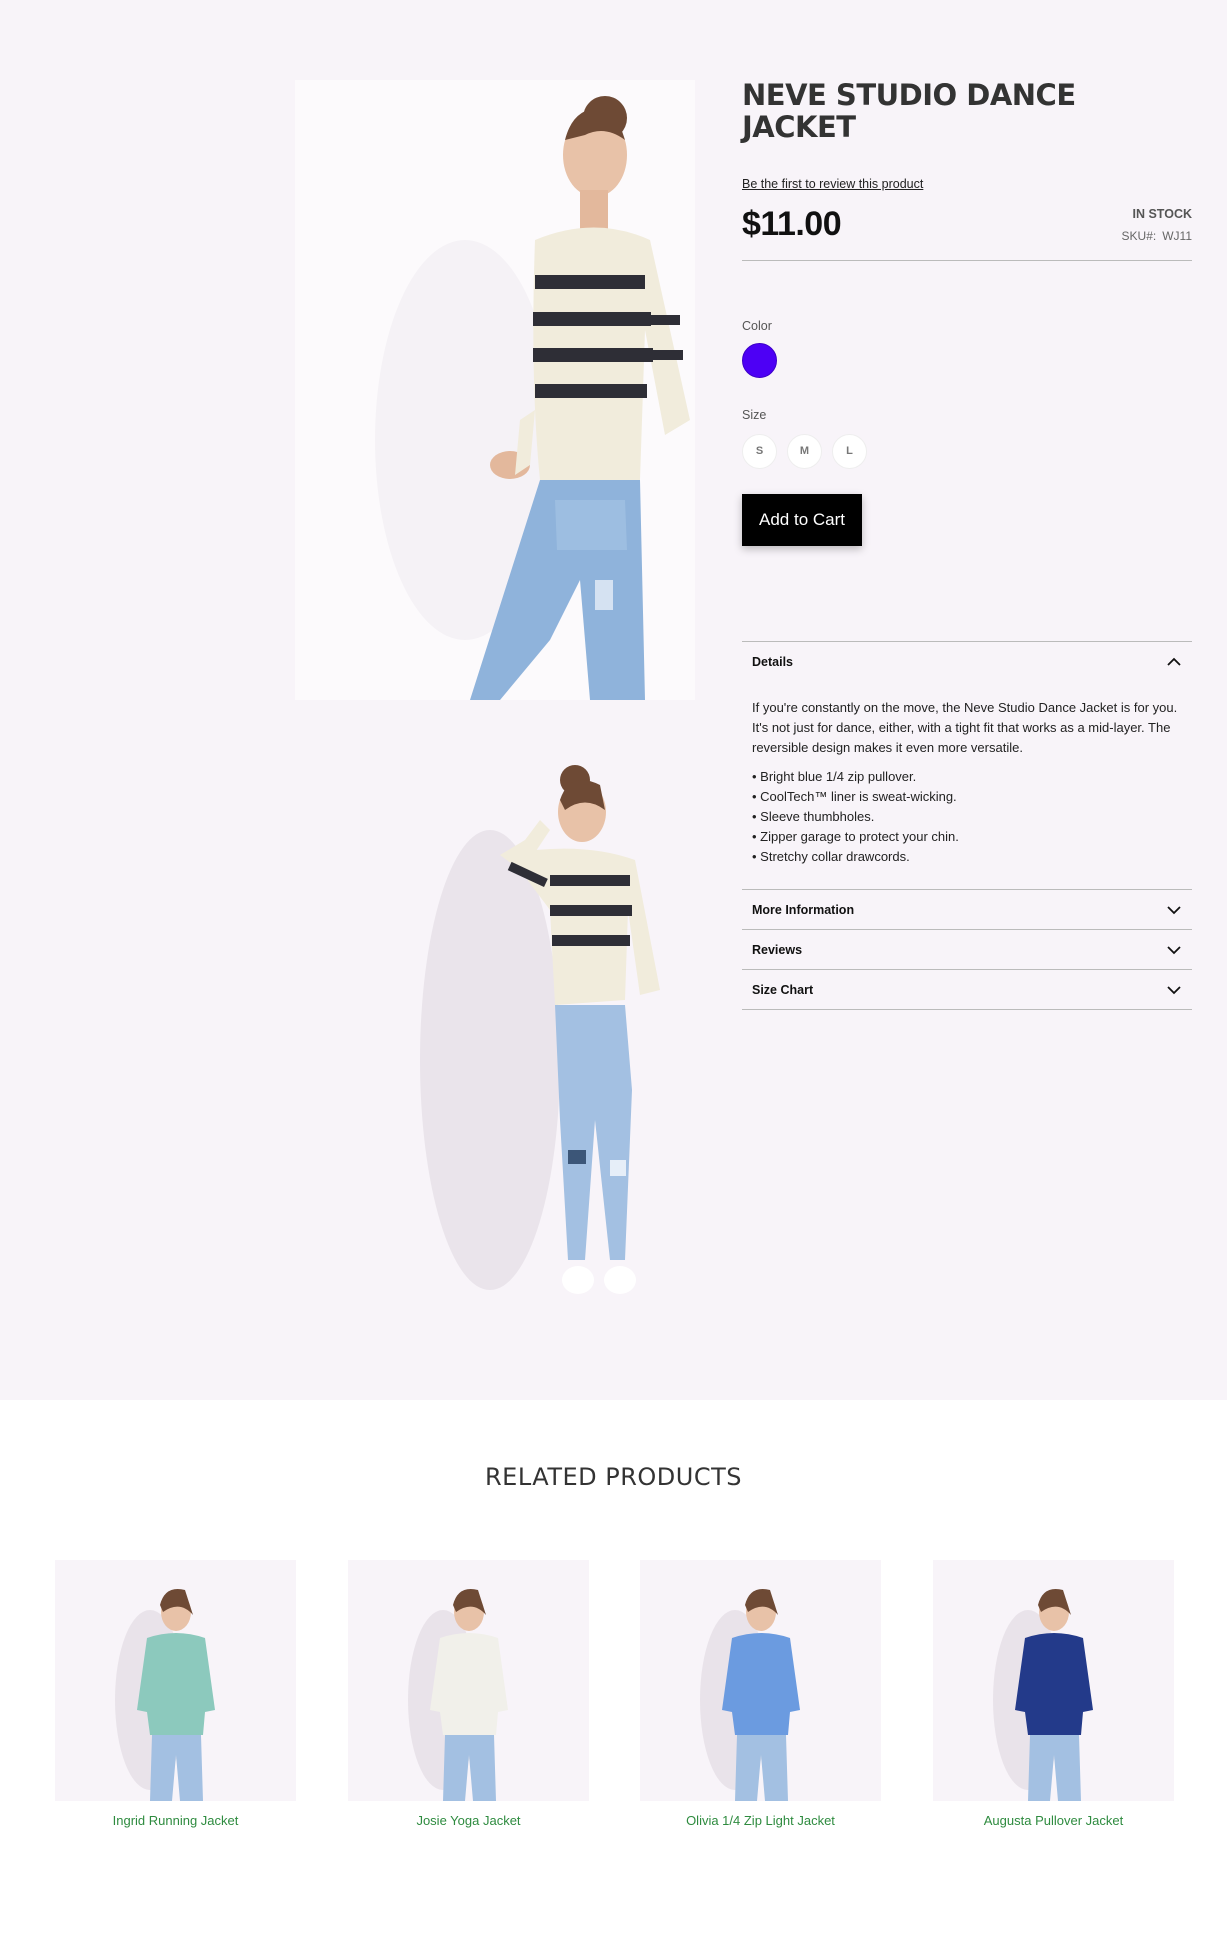 Image resolution: width=1227 pixels, height=1957 pixels. I want to click on details-header: Details, so click(967, 662).